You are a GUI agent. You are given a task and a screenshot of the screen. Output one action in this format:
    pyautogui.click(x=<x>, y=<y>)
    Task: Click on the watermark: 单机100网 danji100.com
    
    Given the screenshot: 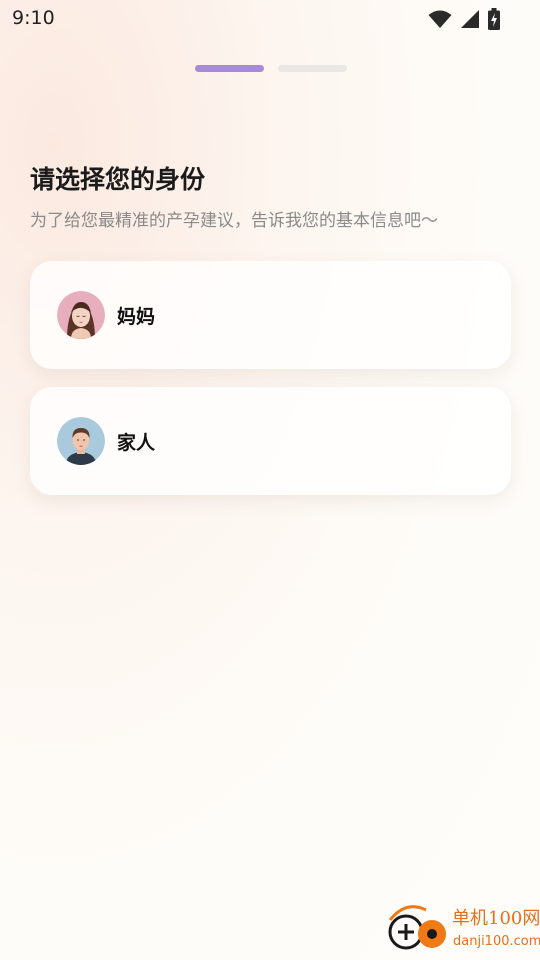 What is the action you would take?
    pyautogui.click(x=463, y=928)
    